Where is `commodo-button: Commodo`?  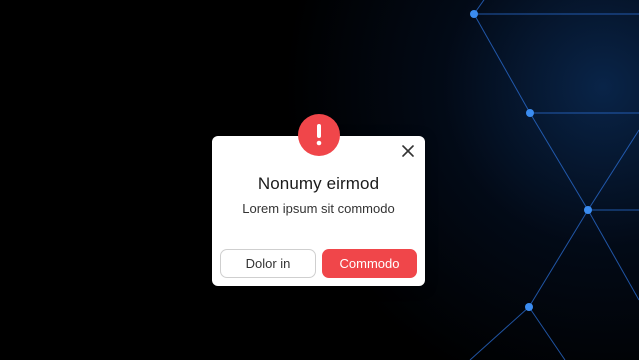 commodo-button: Commodo is located at coordinates (369, 263).